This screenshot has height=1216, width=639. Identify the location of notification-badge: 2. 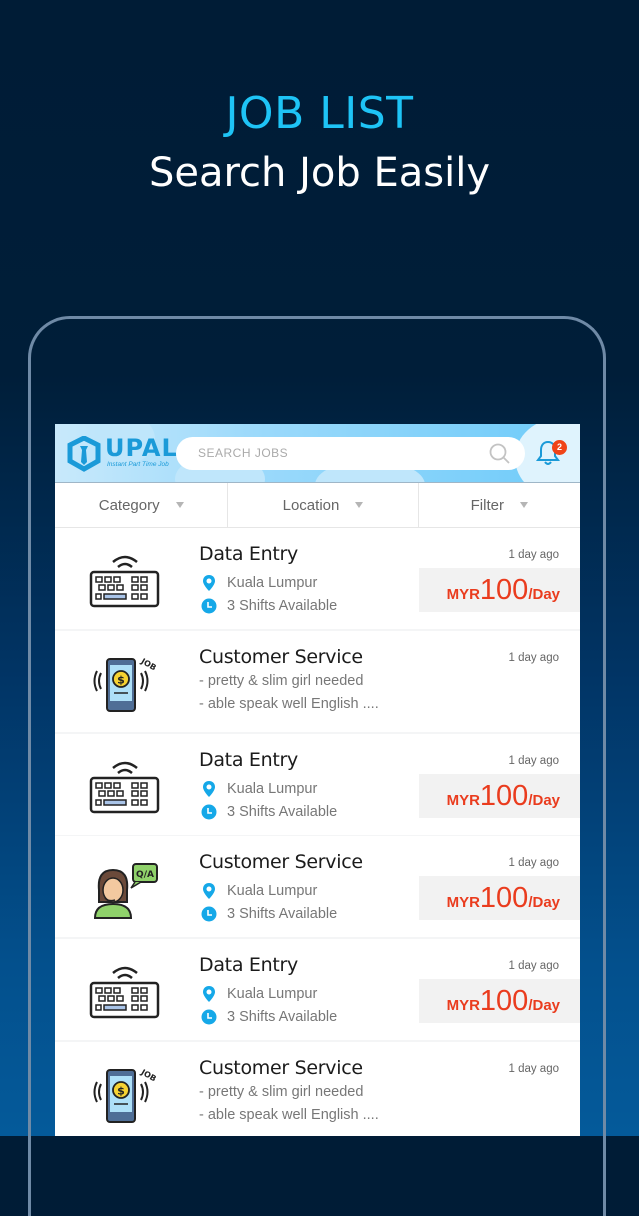
(559, 447).